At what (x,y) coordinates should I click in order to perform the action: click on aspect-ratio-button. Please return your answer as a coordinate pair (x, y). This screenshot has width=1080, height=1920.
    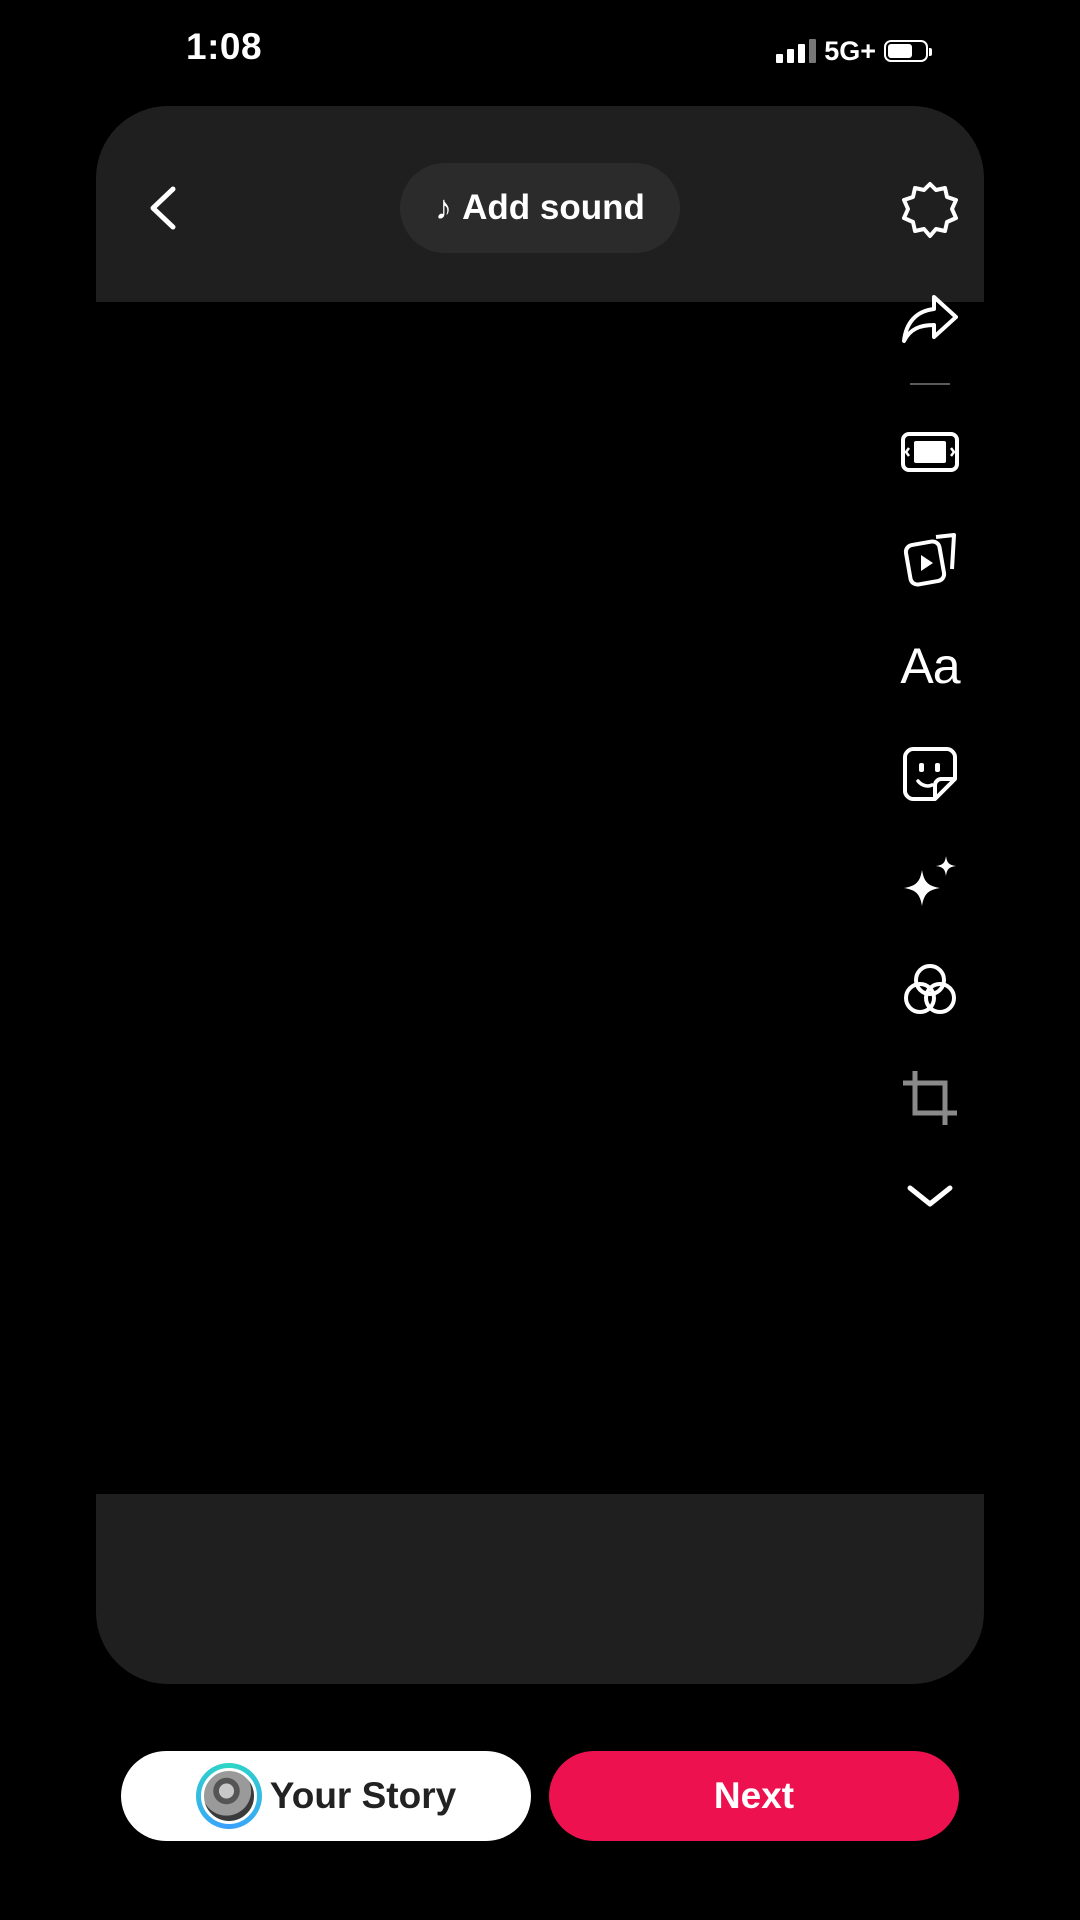
    Looking at the image, I should click on (930, 452).